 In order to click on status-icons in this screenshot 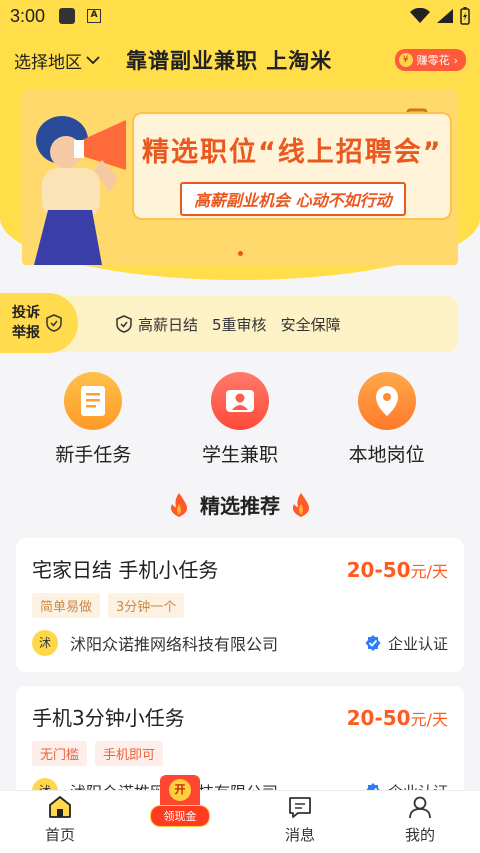, I will do `click(440, 16)`.